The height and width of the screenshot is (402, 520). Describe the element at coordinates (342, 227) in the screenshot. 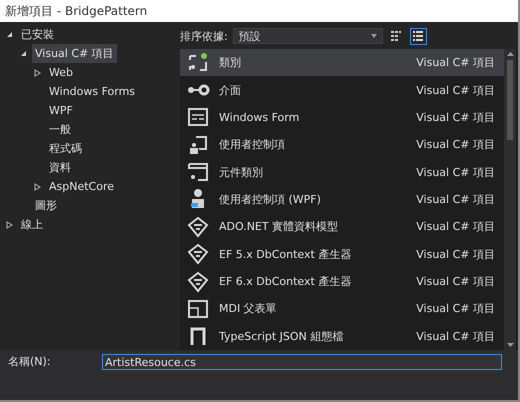

I see `template-item: ADO.NET 實體資料模型 Visual C# 項目` at that location.